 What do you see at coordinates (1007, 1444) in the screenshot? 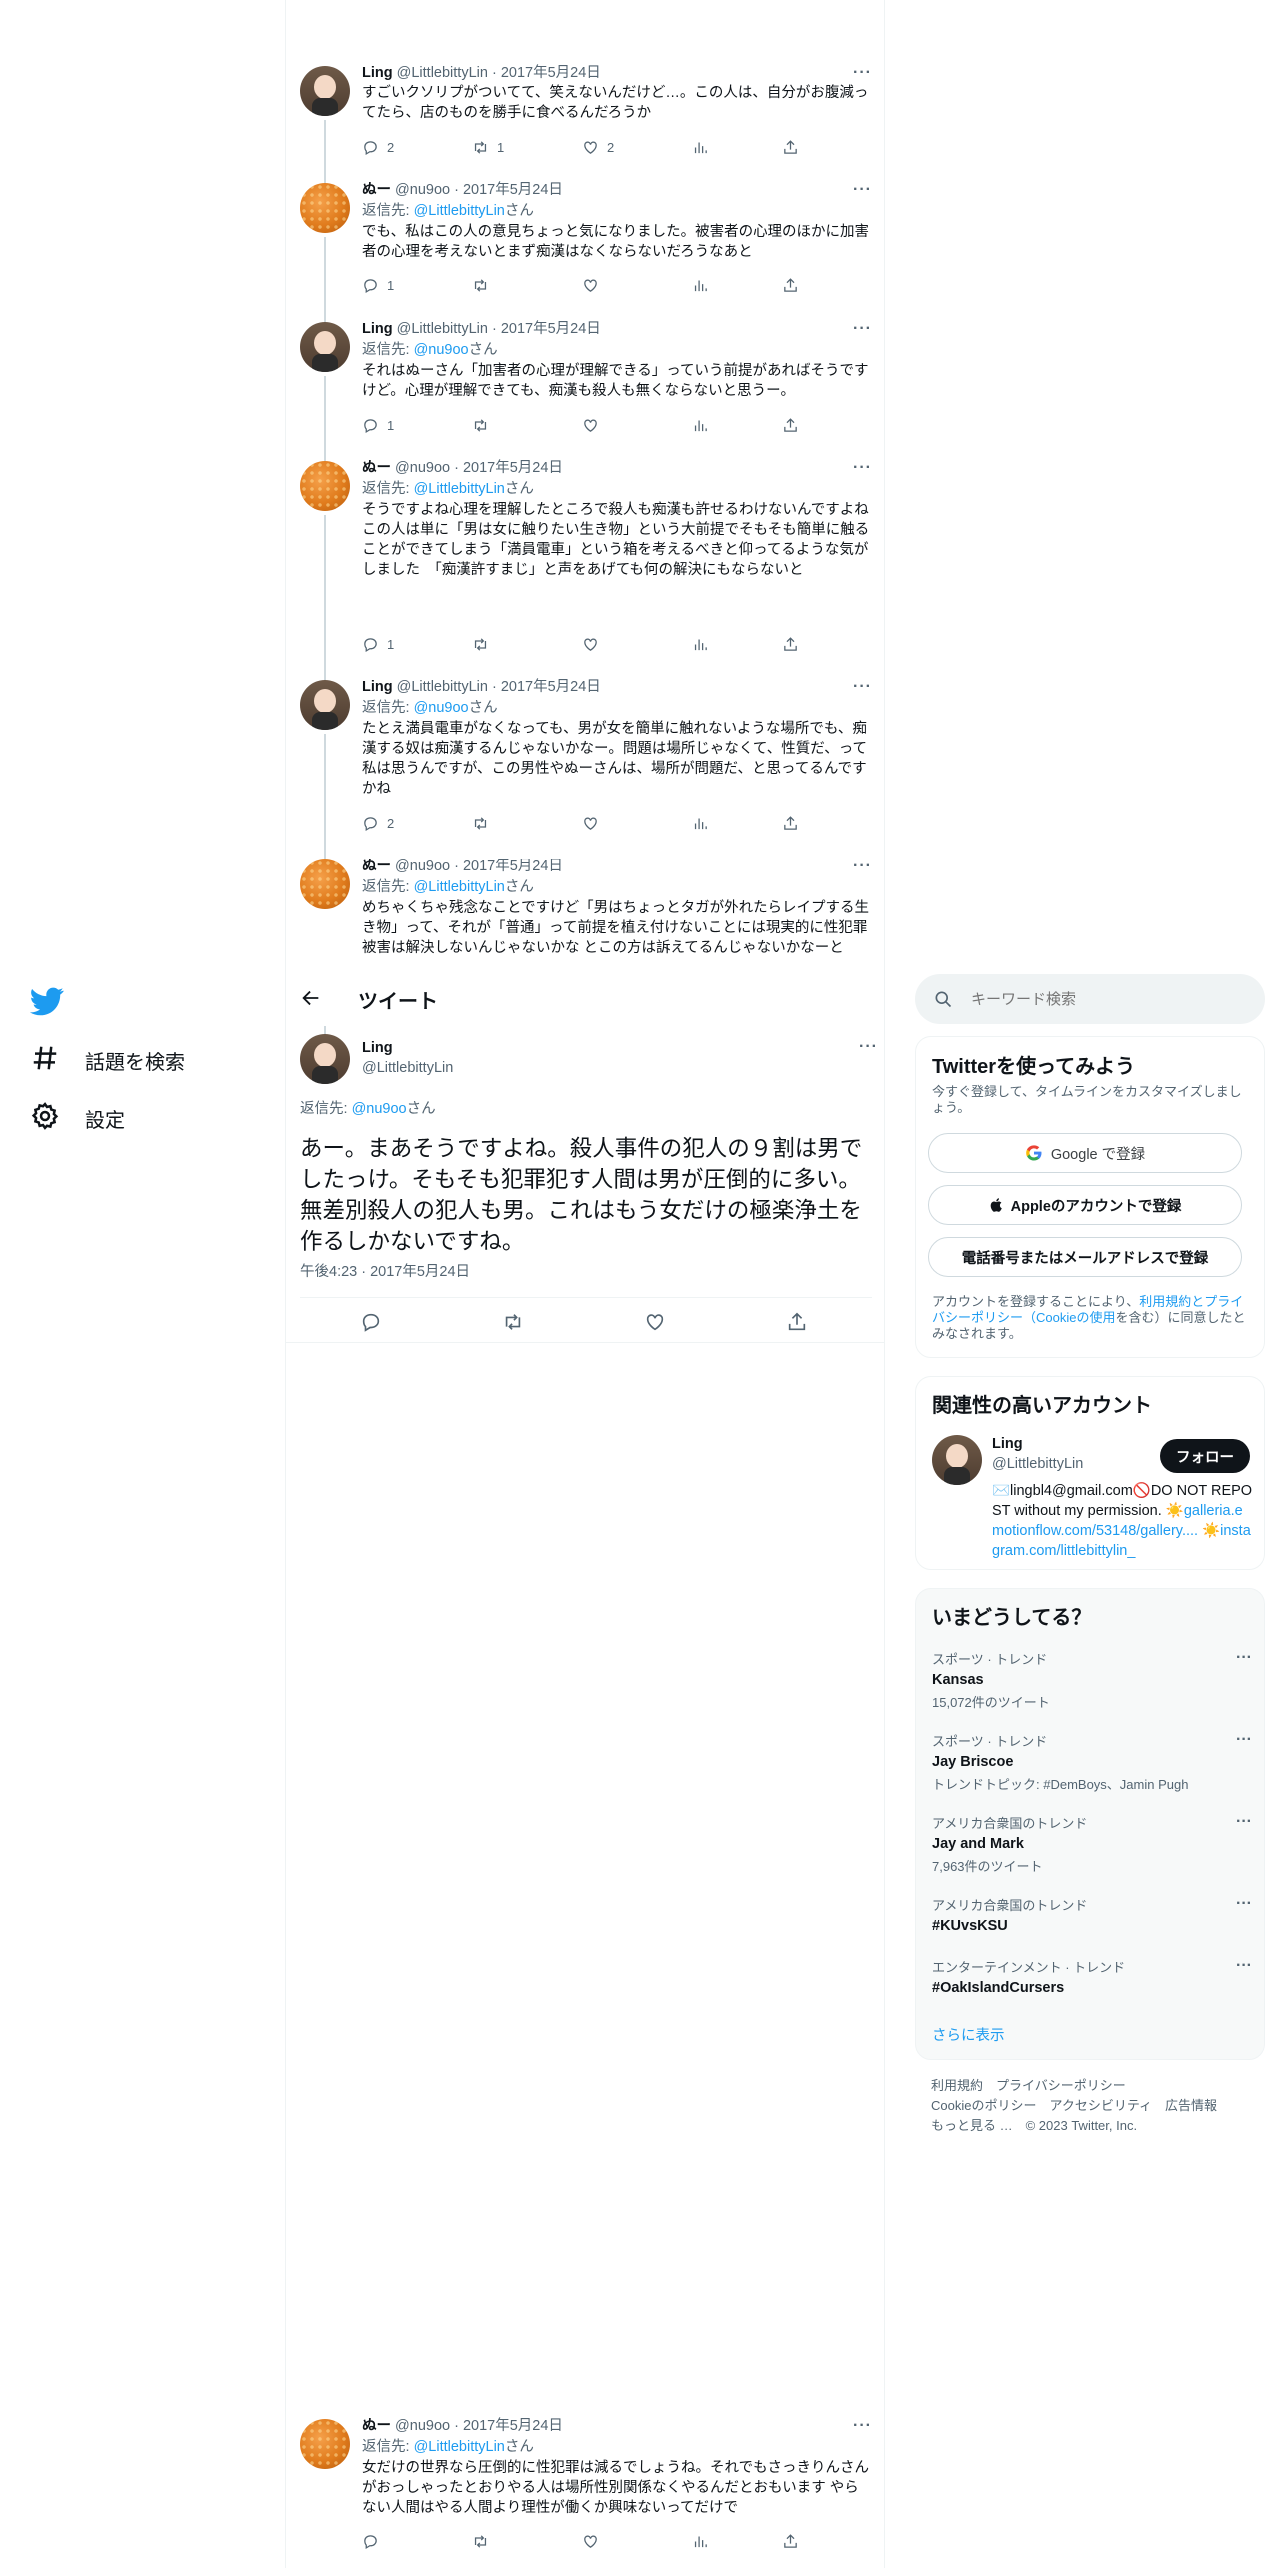
I see `account-name: Ling` at bounding box center [1007, 1444].